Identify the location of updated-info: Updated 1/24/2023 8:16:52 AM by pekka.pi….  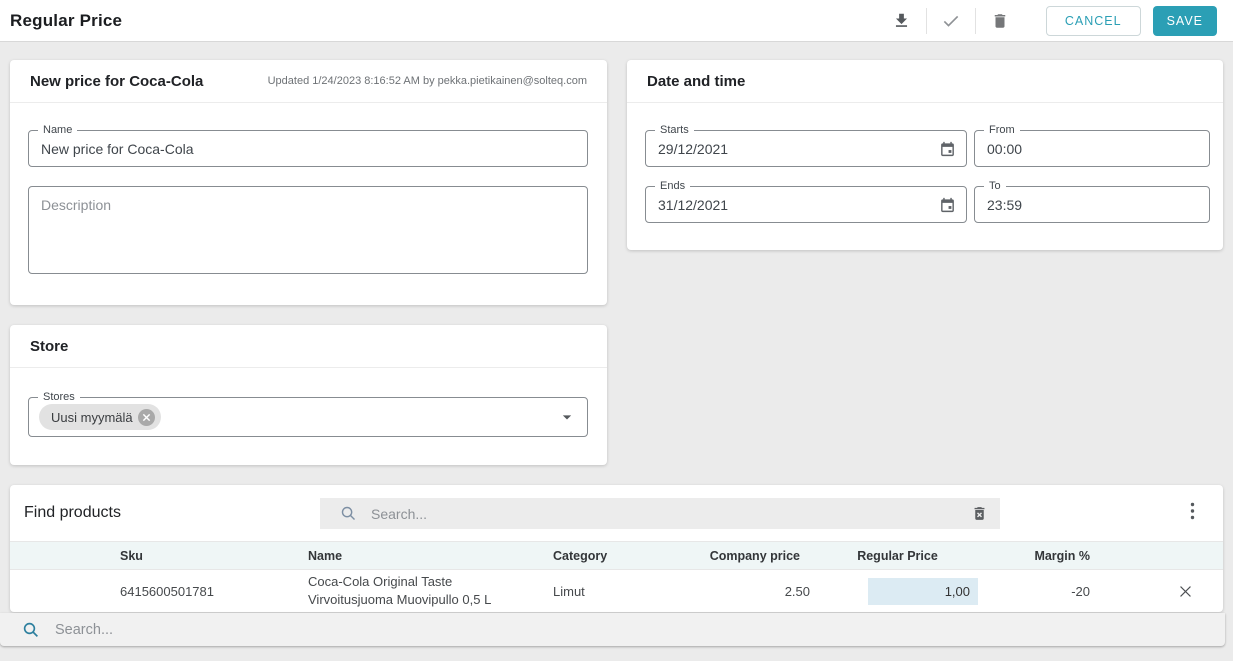
(427, 81).